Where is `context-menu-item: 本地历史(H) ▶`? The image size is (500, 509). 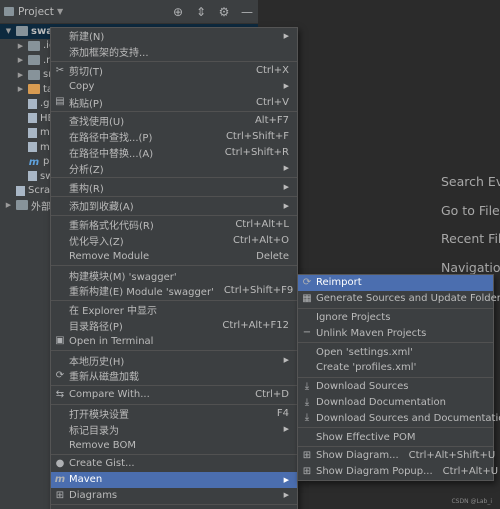
context-menu-item: 本地历史(H) ▶ is located at coordinates (174, 360).